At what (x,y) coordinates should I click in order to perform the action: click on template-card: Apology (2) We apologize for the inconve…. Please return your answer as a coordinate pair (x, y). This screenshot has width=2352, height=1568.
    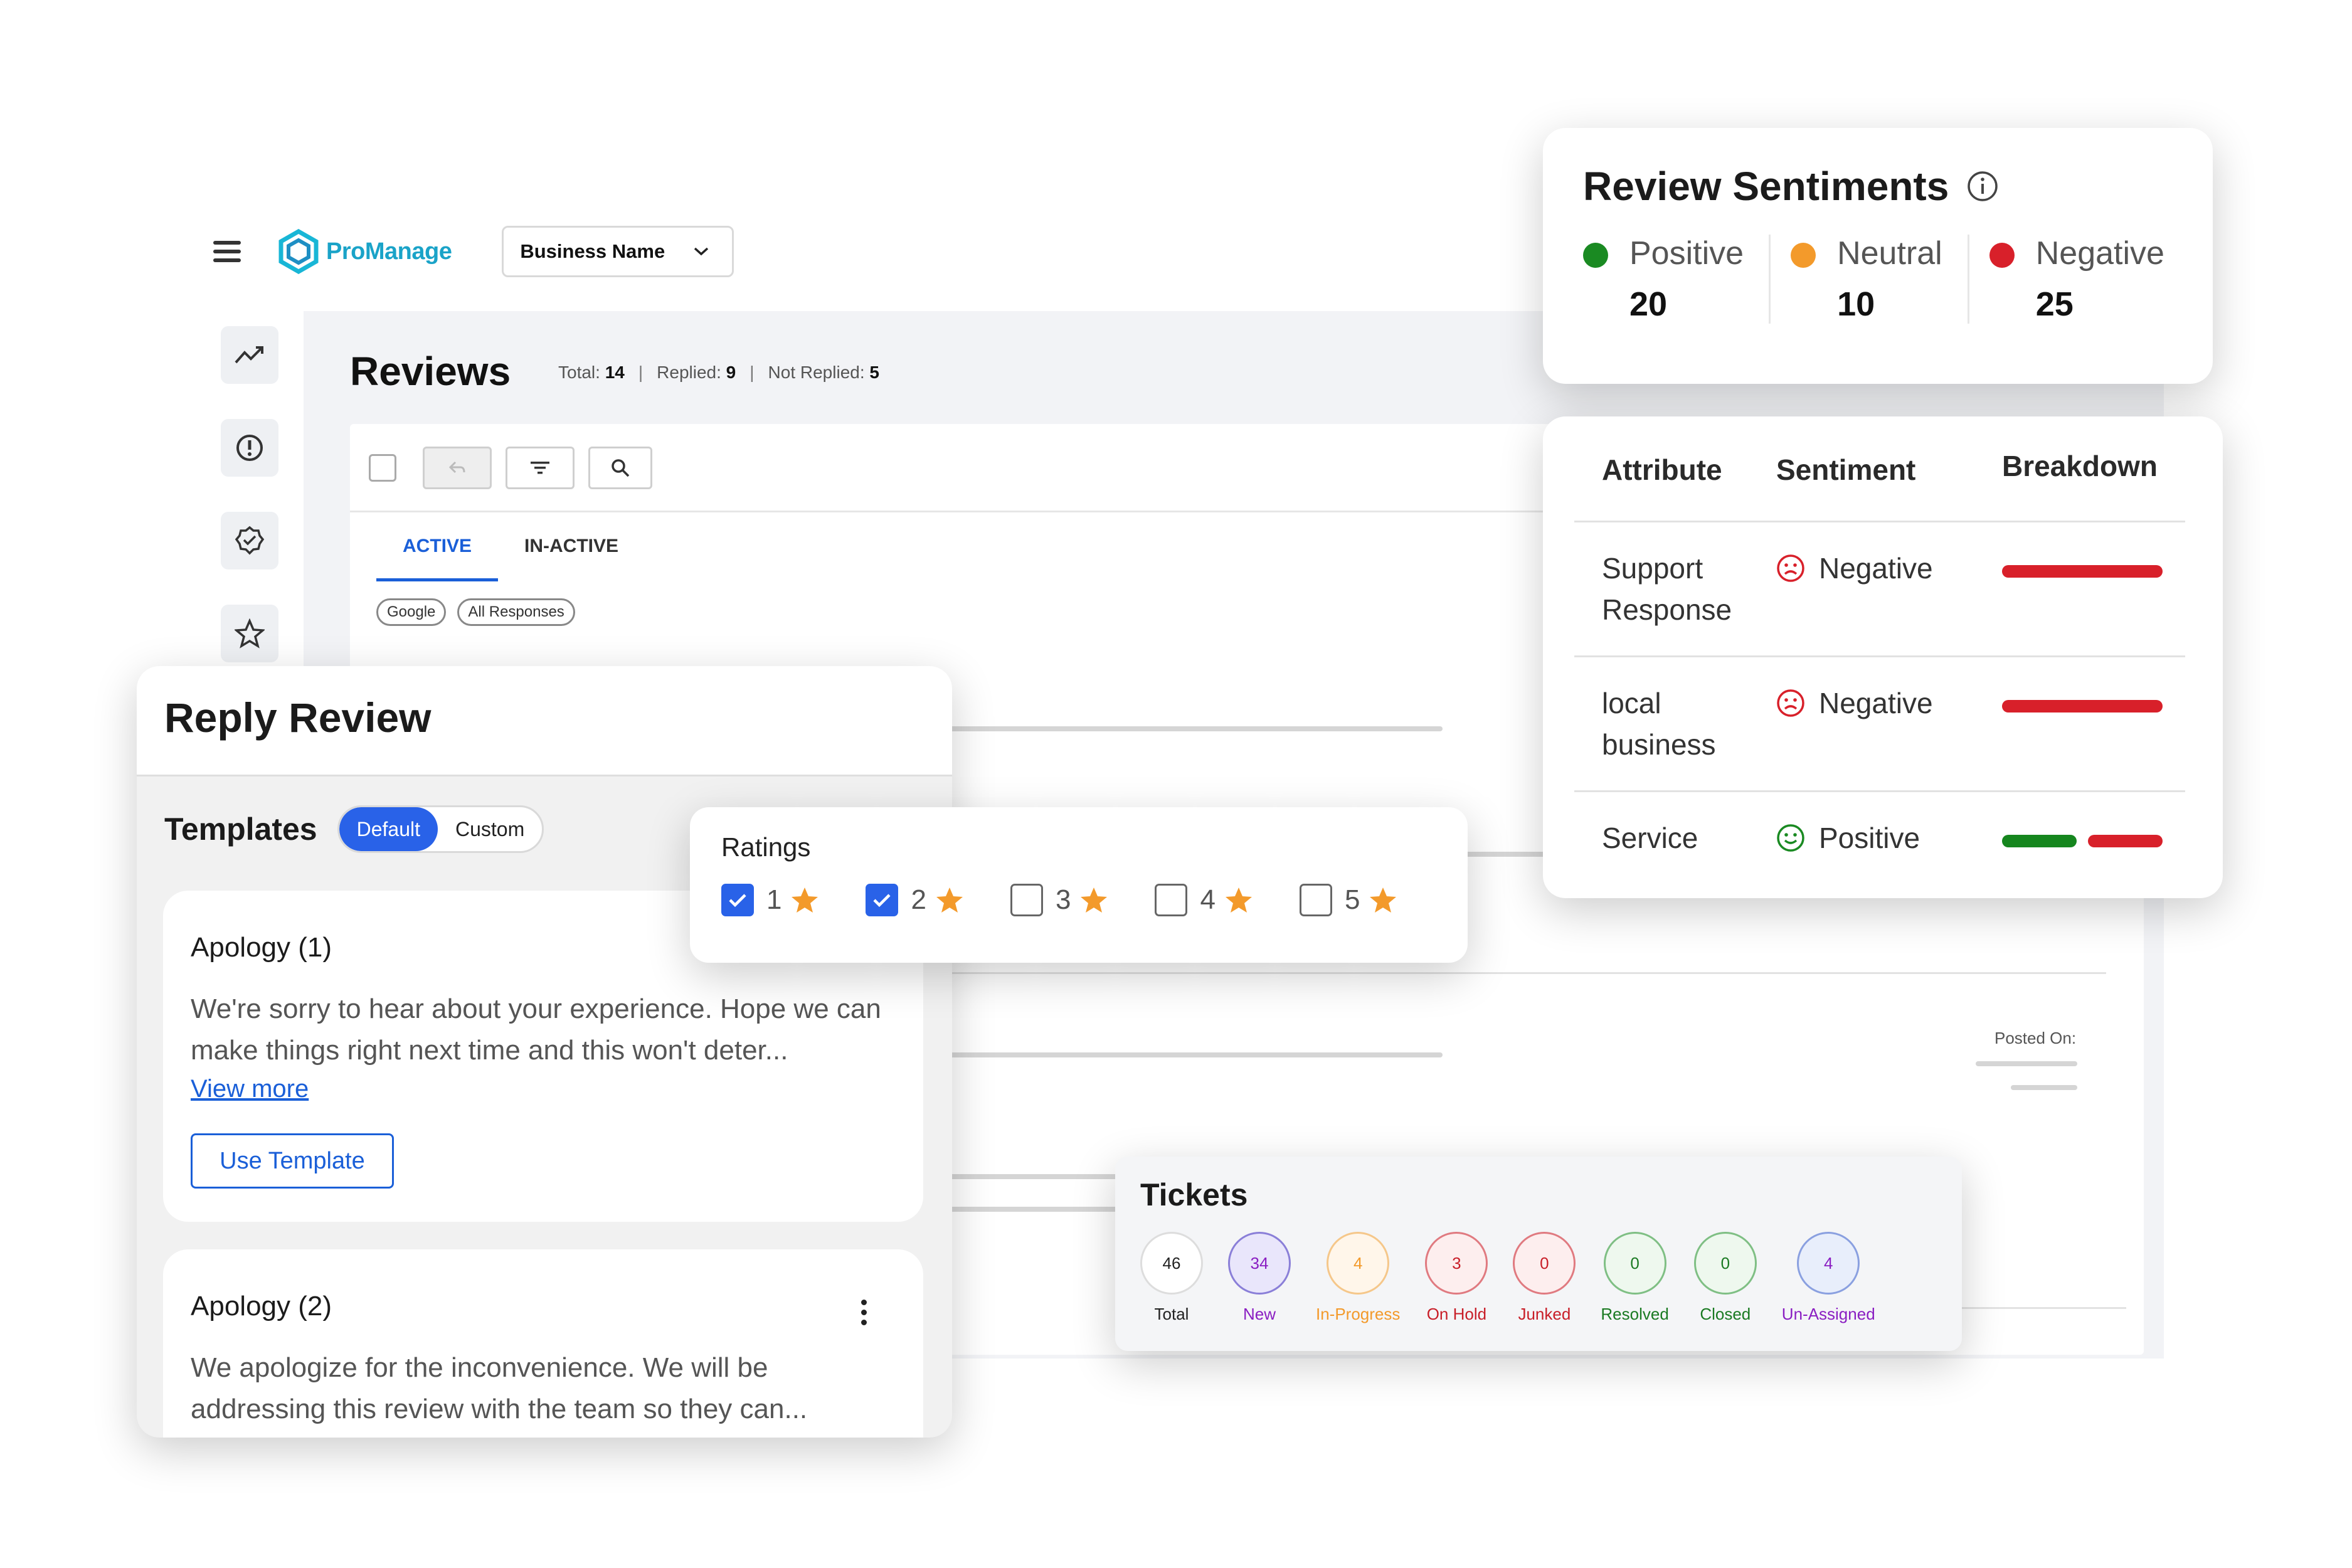
    Looking at the image, I should click on (543, 1343).